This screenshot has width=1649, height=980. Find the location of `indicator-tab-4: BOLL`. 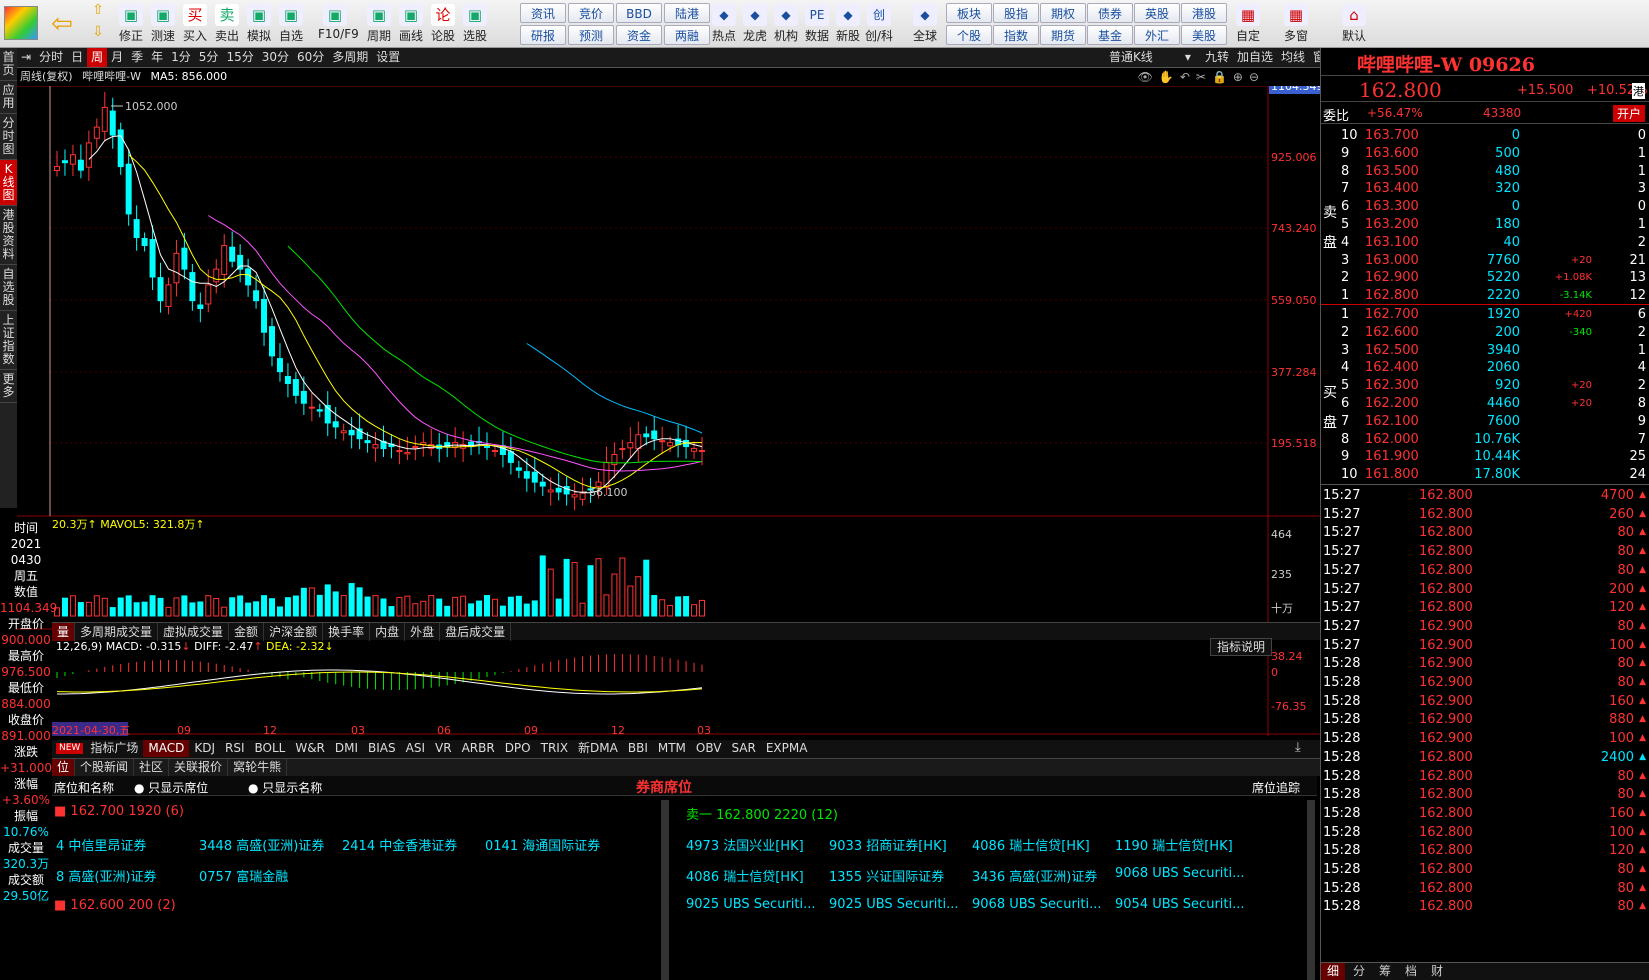

indicator-tab-4: BOLL is located at coordinates (269, 748).